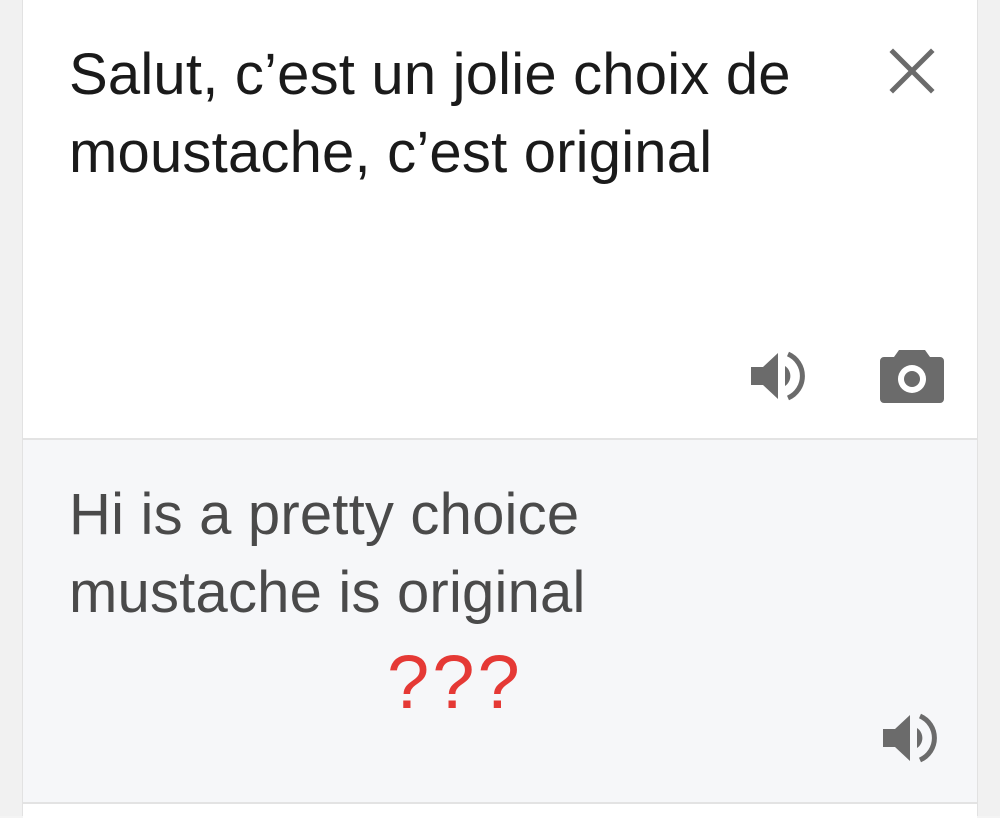  I want to click on translation-speaker-button, so click(909, 738).